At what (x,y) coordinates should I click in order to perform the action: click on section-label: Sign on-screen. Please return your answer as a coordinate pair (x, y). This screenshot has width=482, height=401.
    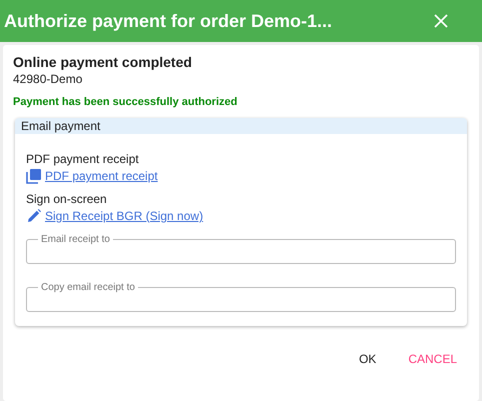
    Looking at the image, I should click on (67, 199).